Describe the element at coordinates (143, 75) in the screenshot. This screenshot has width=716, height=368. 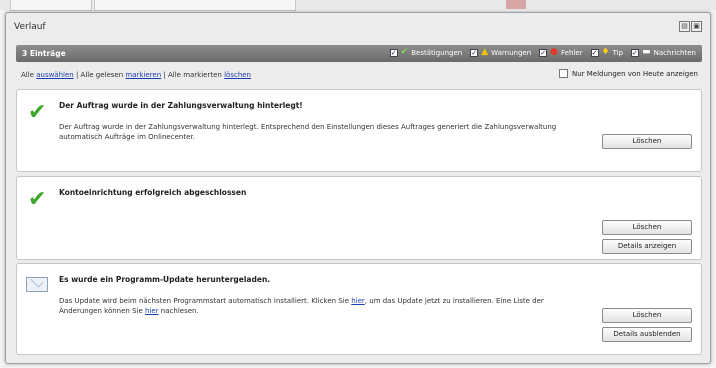
I see `mark-read-link: markieren` at that location.